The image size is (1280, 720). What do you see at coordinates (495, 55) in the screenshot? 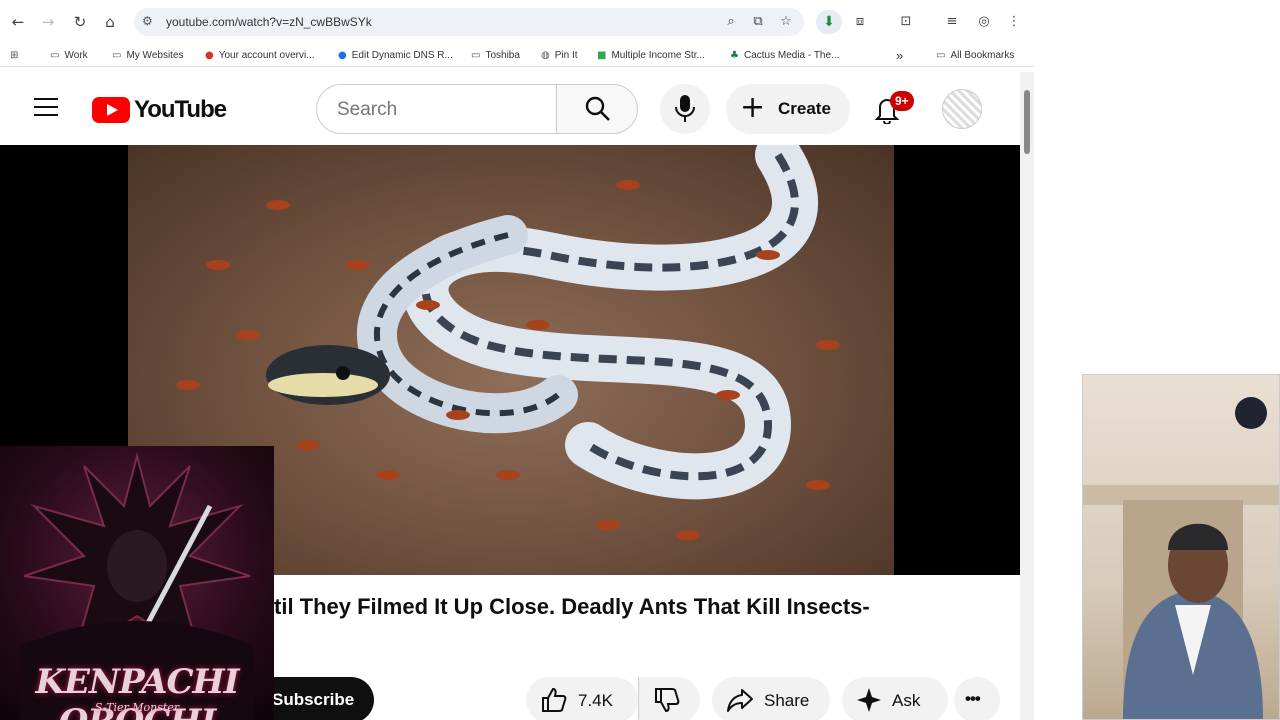
I see `bookmark-toshiba: ▭ Toshiba` at bounding box center [495, 55].